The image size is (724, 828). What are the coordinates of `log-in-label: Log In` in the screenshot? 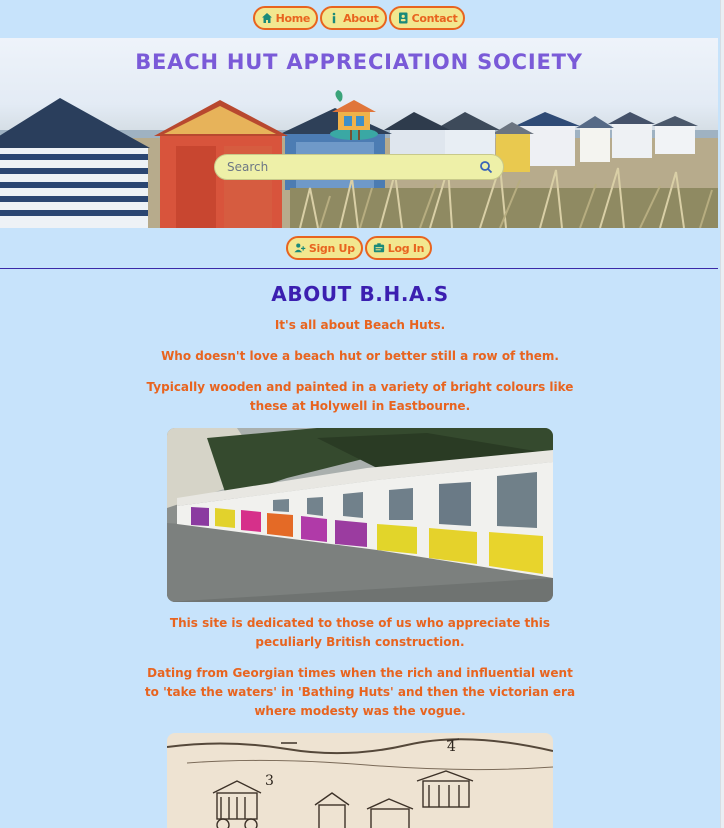 It's located at (406, 248).